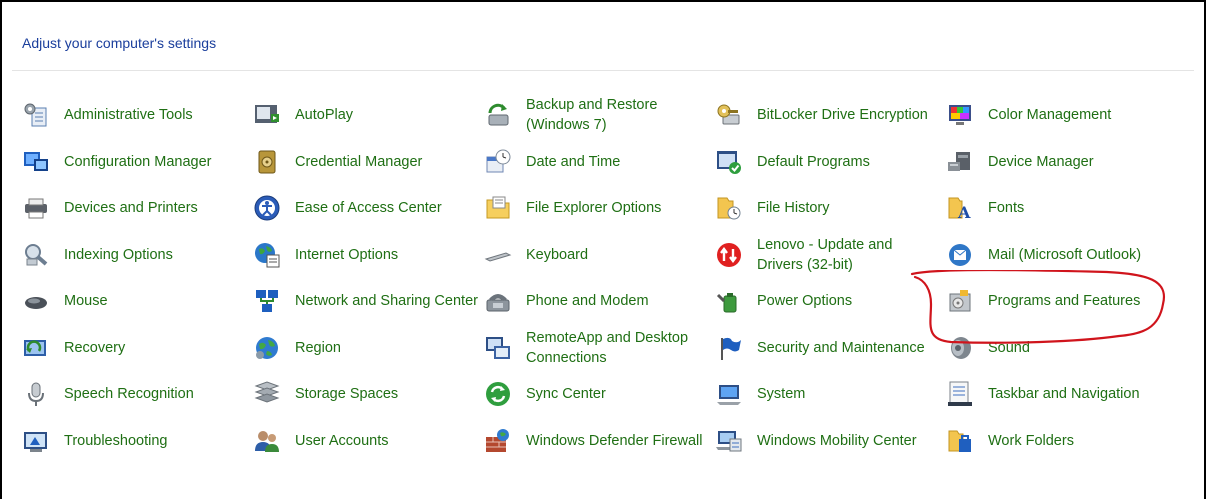 The image size is (1206, 499). I want to click on item-sound: Sound, so click(1068, 348).